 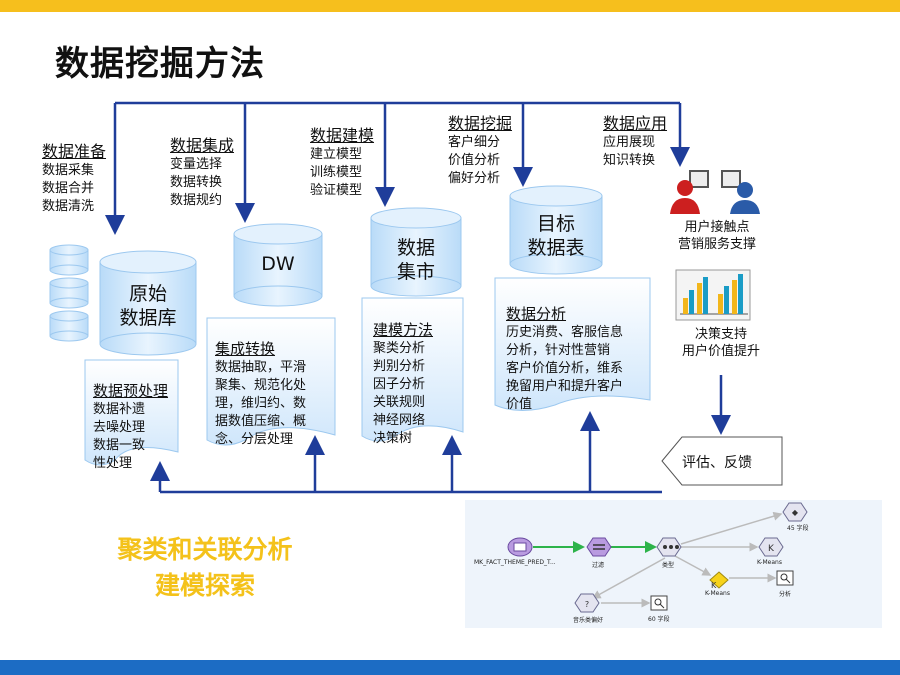 I want to click on type-node-label: 类型, so click(x=668, y=565).